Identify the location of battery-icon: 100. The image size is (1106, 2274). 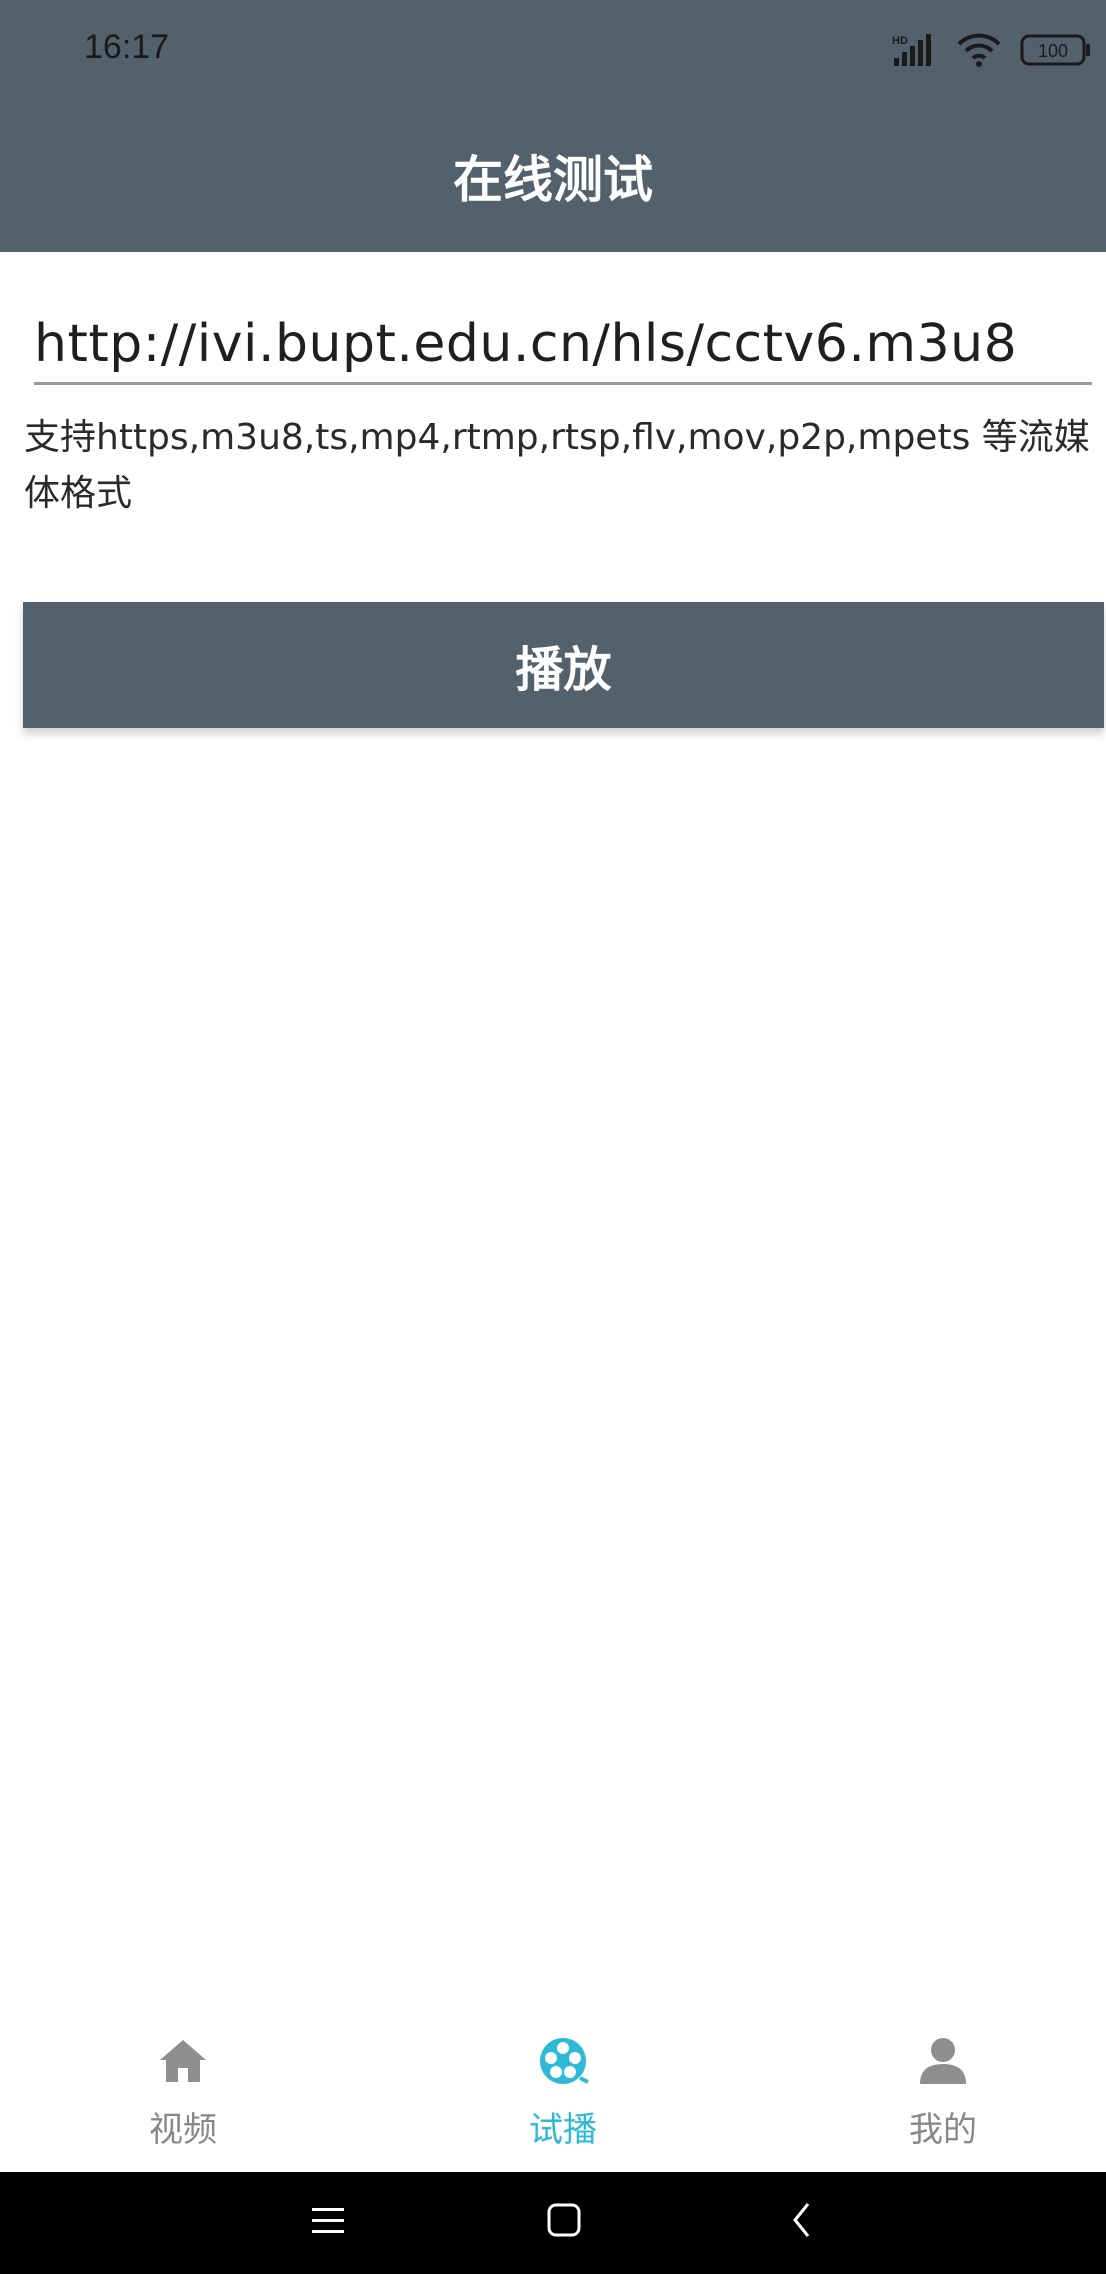
(1056, 50).